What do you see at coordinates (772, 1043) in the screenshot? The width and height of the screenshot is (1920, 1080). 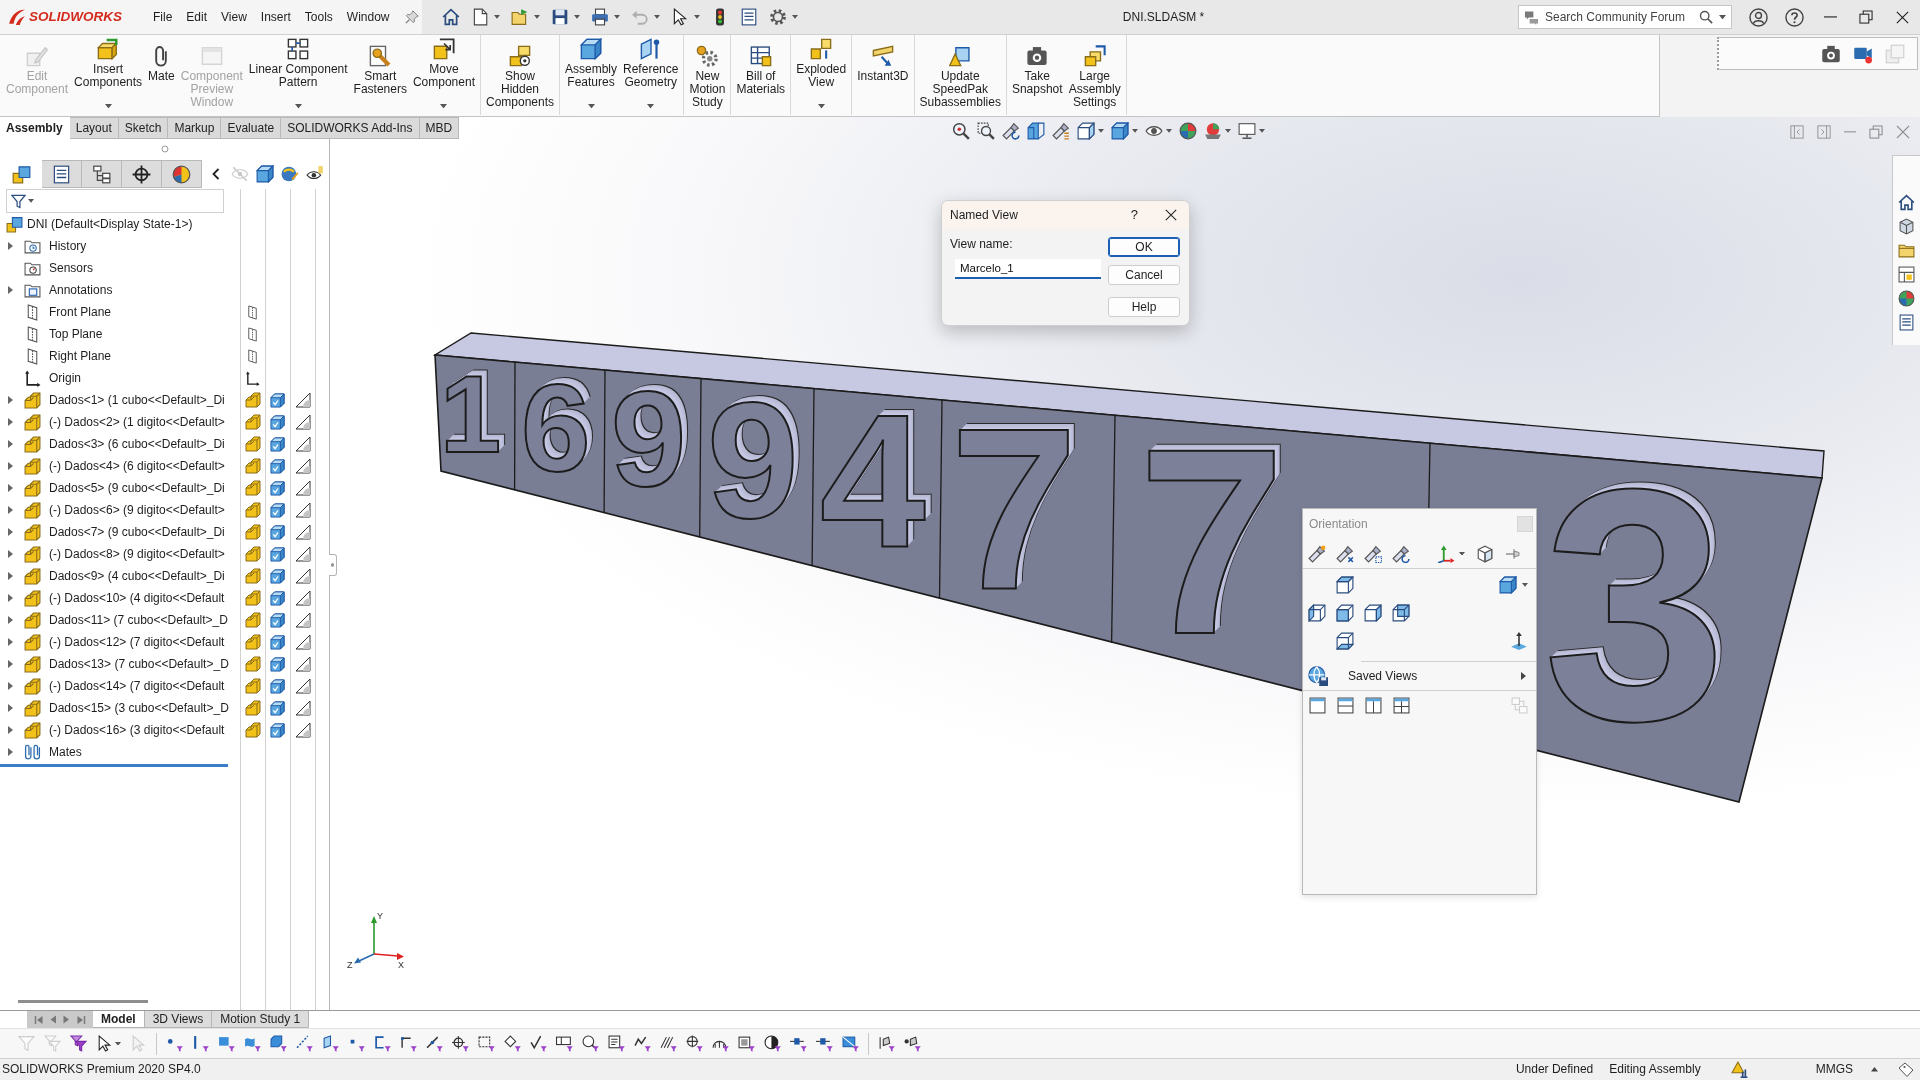 I see `half-filled-circle-icon` at bounding box center [772, 1043].